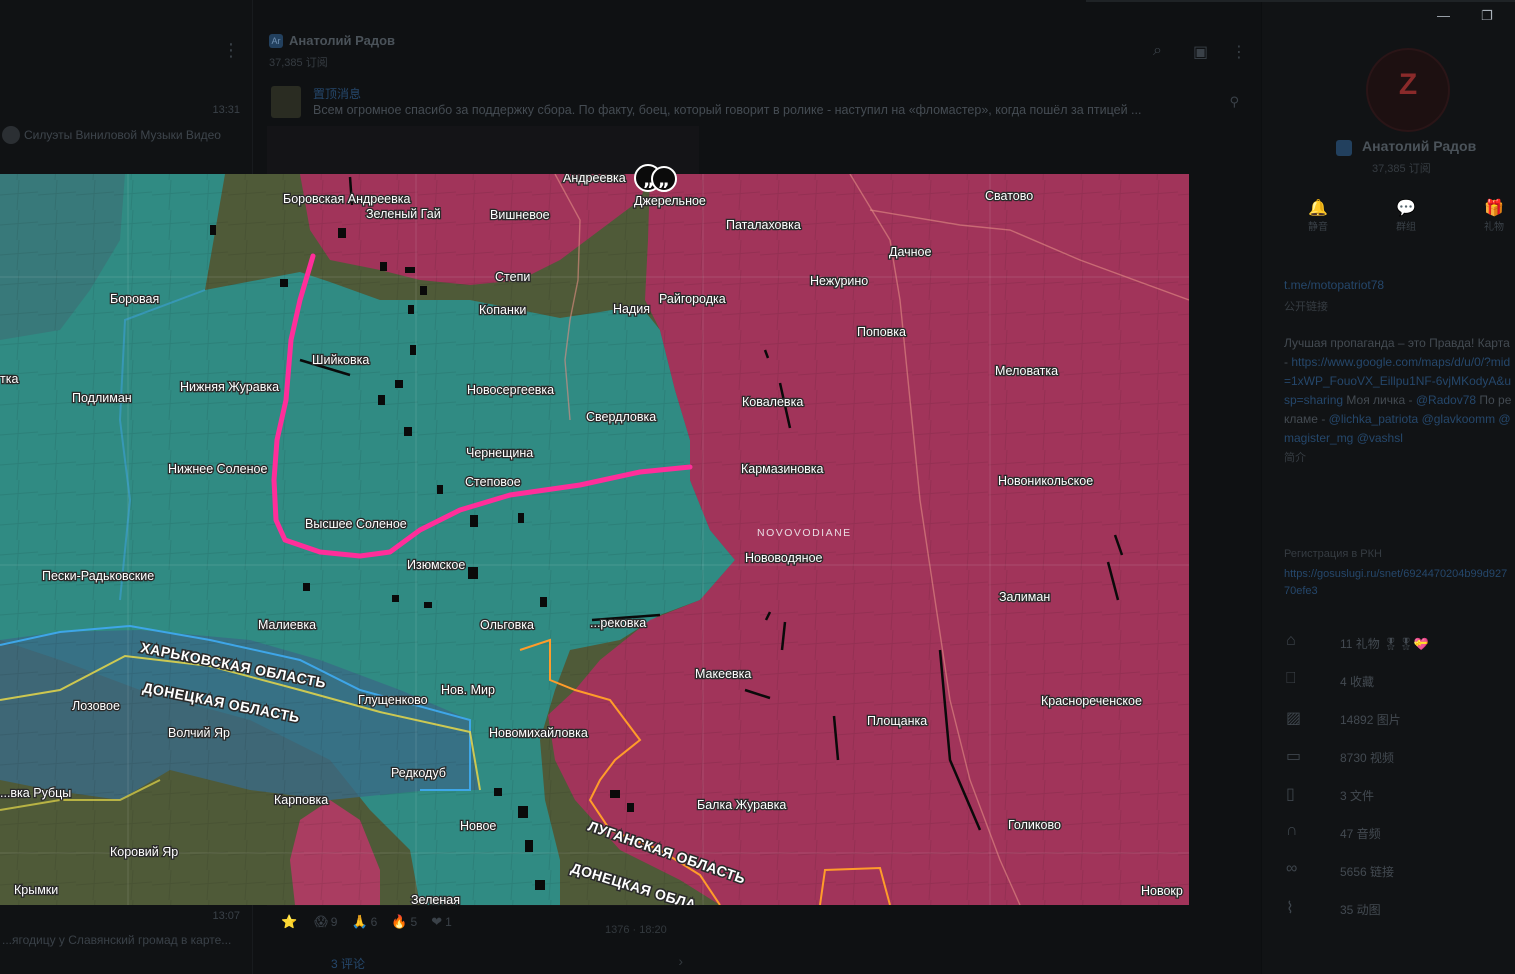 The height and width of the screenshot is (974, 1515). I want to click on map-label: Макеевка, so click(723, 674).